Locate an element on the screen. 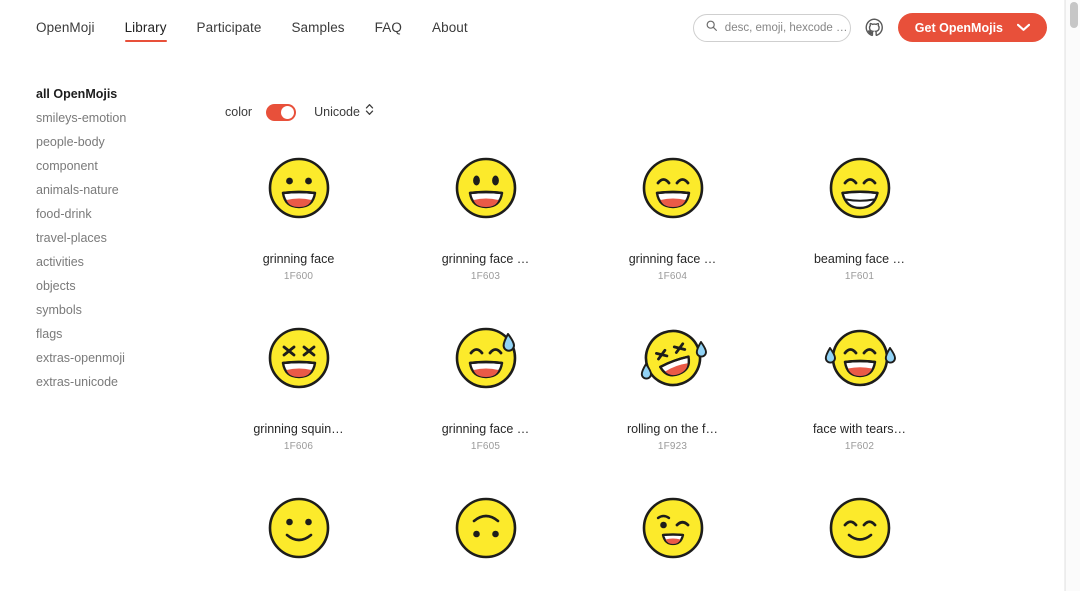 The width and height of the screenshot is (1080, 591). search-input is located at coordinates (785, 27).